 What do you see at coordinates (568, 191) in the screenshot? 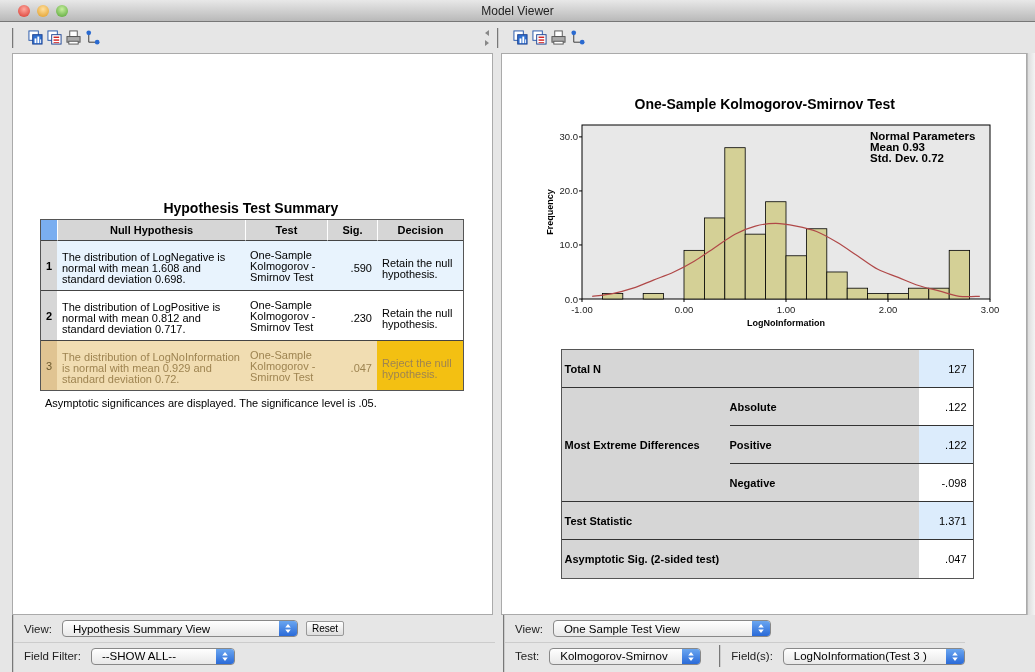
I see `y-tick-label: 20.0` at bounding box center [568, 191].